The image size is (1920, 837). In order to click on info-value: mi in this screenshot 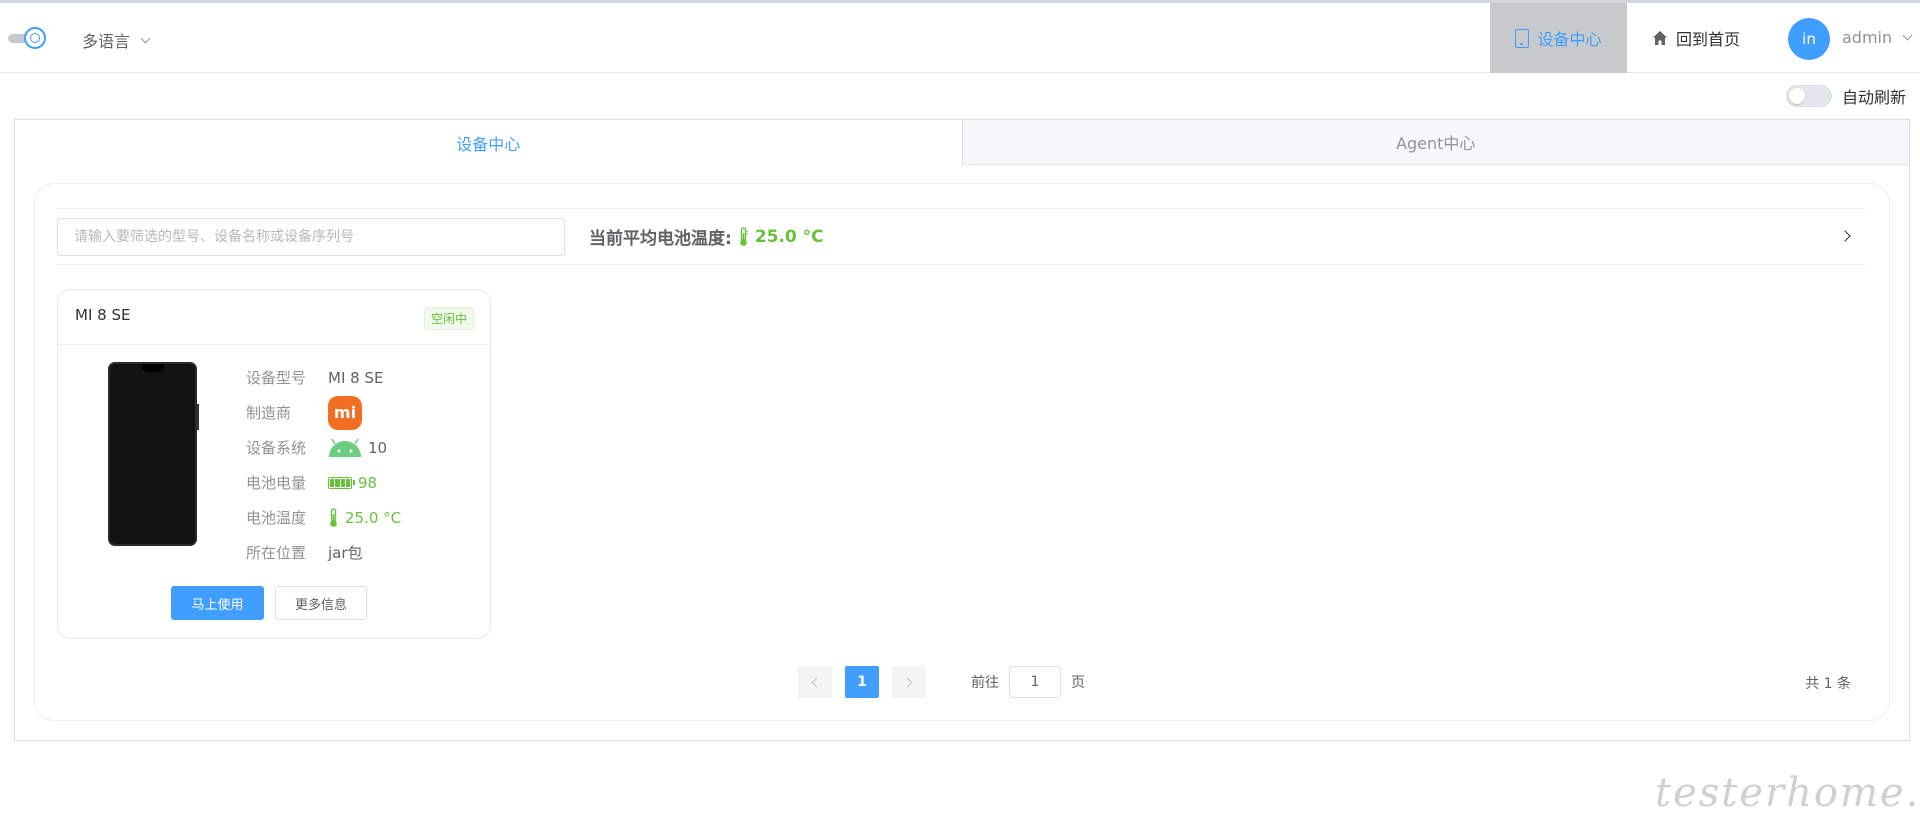, I will do `click(345, 412)`.